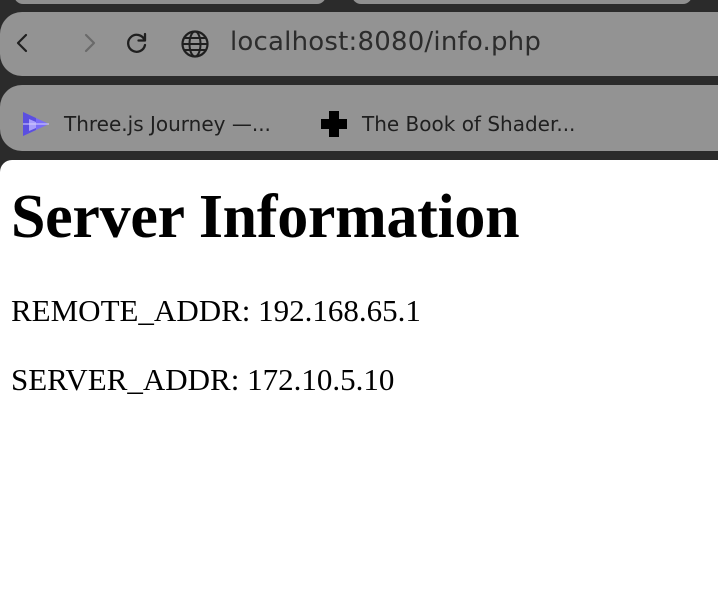  Describe the element at coordinates (216, 310) in the screenshot. I see `remote-addr-line: REMOTE_ADDR: 192.168.65.1` at that location.